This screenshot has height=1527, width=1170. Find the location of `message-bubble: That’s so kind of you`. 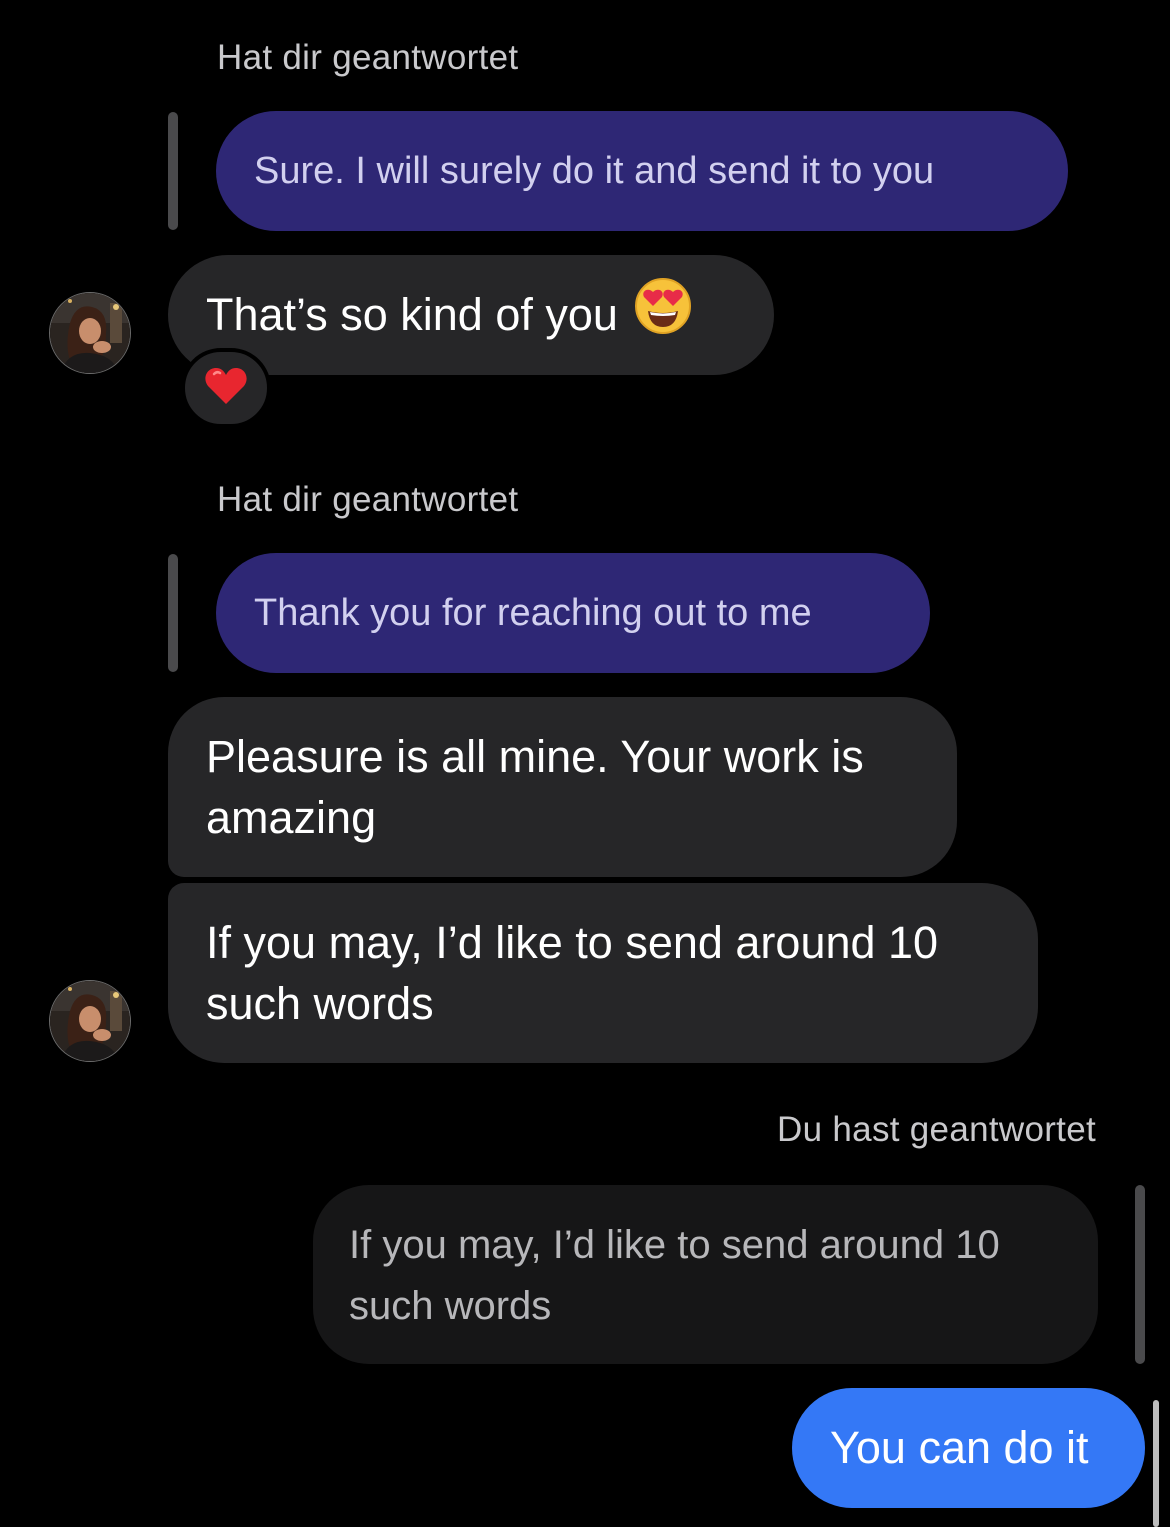

message-bubble: That’s so kind of you is located at coordinates (471, 315).